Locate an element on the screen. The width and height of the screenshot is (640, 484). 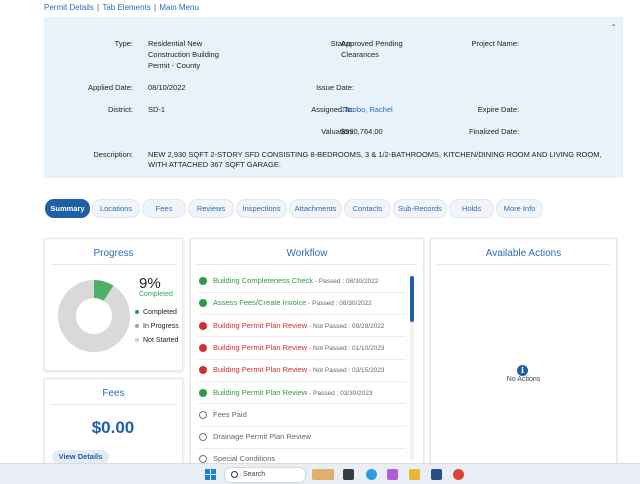
tab-sub-records: Sub-Records is located at coordinates (420, 208).